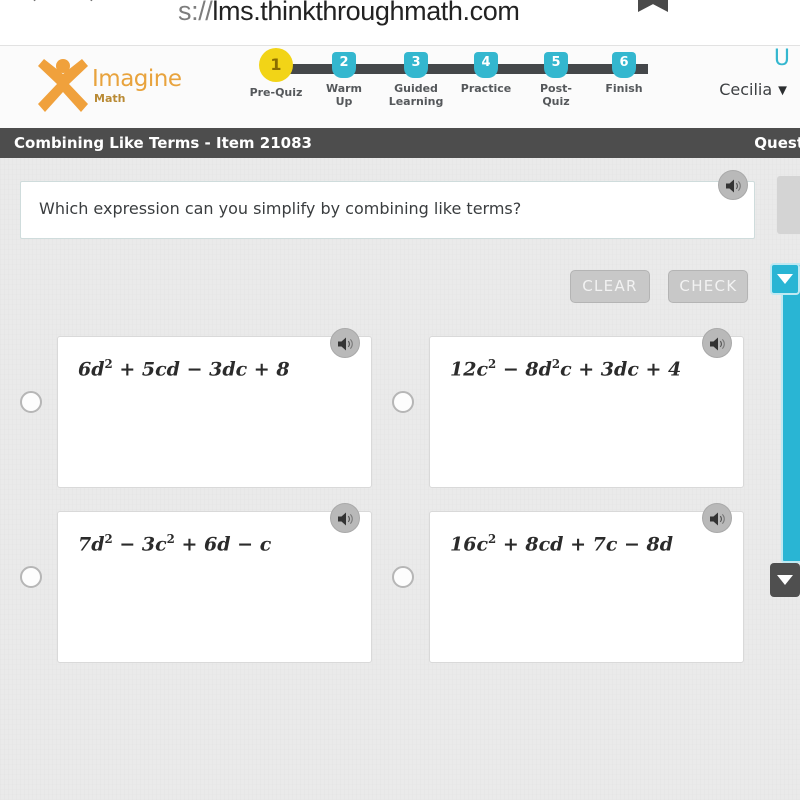 This screenshot has width=800, height=800. Describe the element at coordinates (486, 65) in the screenshot. I see `step-number-badge: 4` at that location.